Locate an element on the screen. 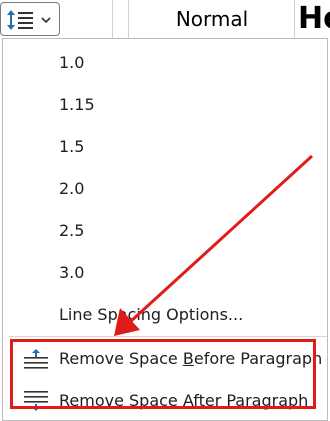  line-spacing-icon is located at coordinates (20, 20).